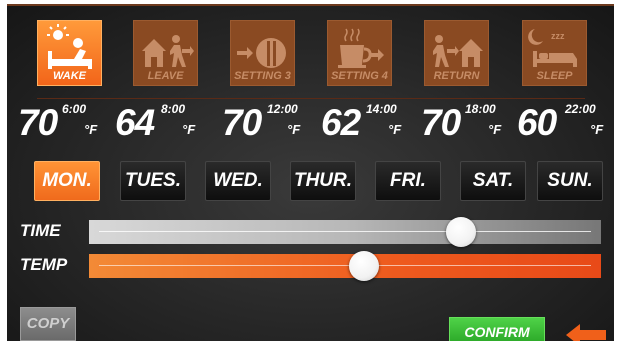 The width and height of the screenshot is (621, 345). I want to click on temp-setpoint: 70 12:00 °F, so click(269, 122).